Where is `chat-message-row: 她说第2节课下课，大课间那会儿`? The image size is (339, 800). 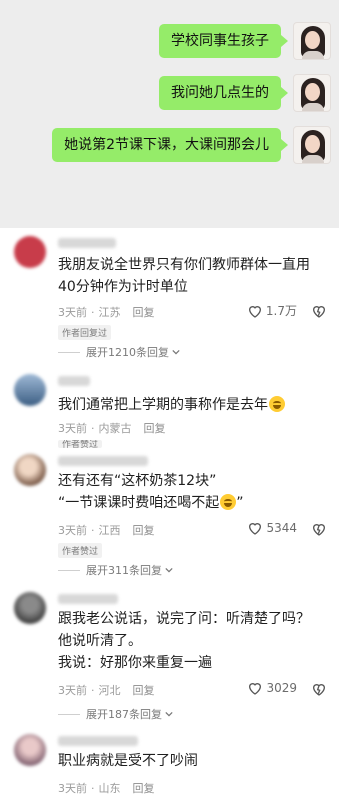
chat-message-row: 她说第2节课下课，大课间那会儿 is located at coordinates (191, 145).